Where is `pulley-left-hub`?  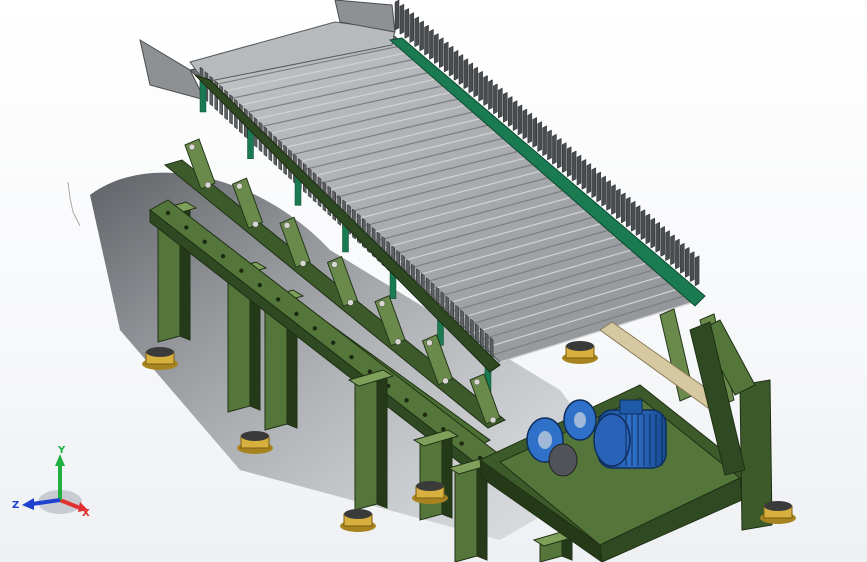 pulley-left-hub is located at coordinates (545, 440).